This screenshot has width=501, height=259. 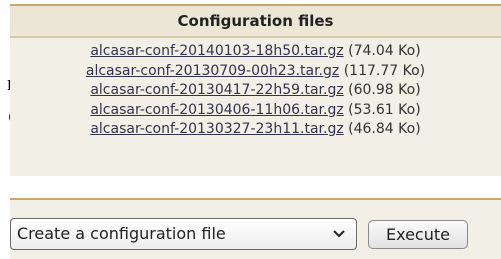 What do you see at coordinates (216, 110) in the screenshot?
I see `file-link: alcasar-conf-20130406-11h06.tar.gz` at bounding box center [216, 110].